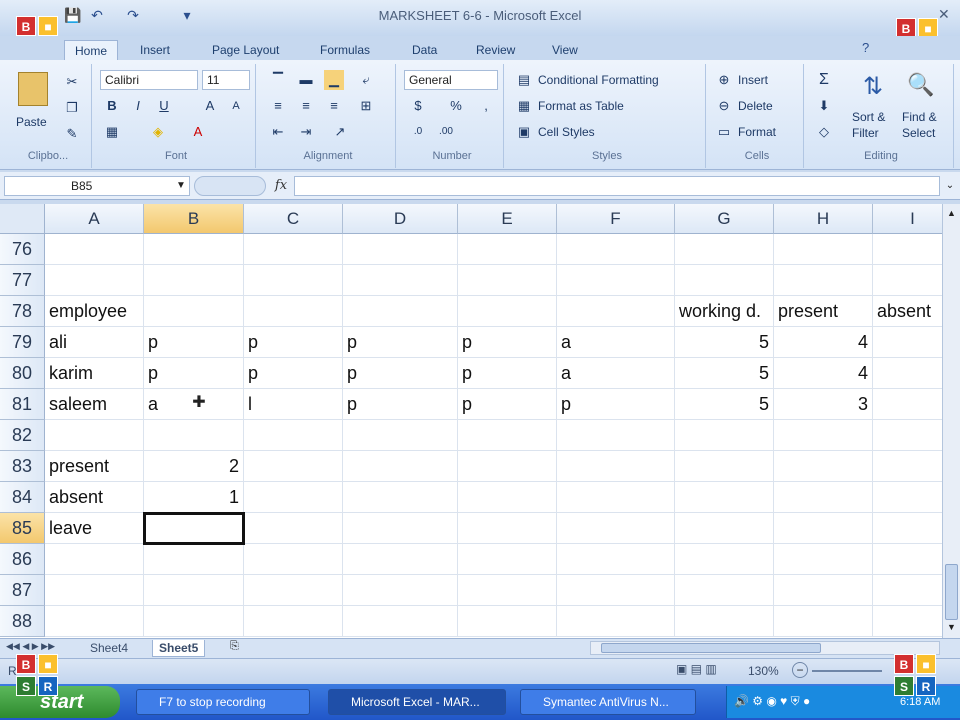 The height and width of the screenshot is (720, 960). Describe the element at coordinates (293, 342) in the screenshot. I see `cell-c79: p` at that location.